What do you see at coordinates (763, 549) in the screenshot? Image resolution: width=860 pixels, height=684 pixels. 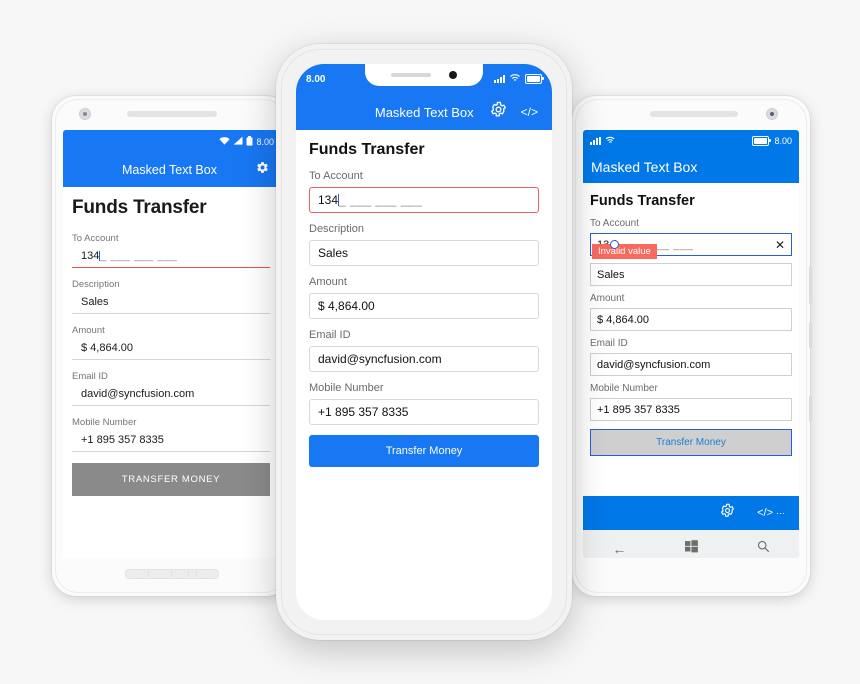 I see `search-icon` at bounding box center [763, 549].